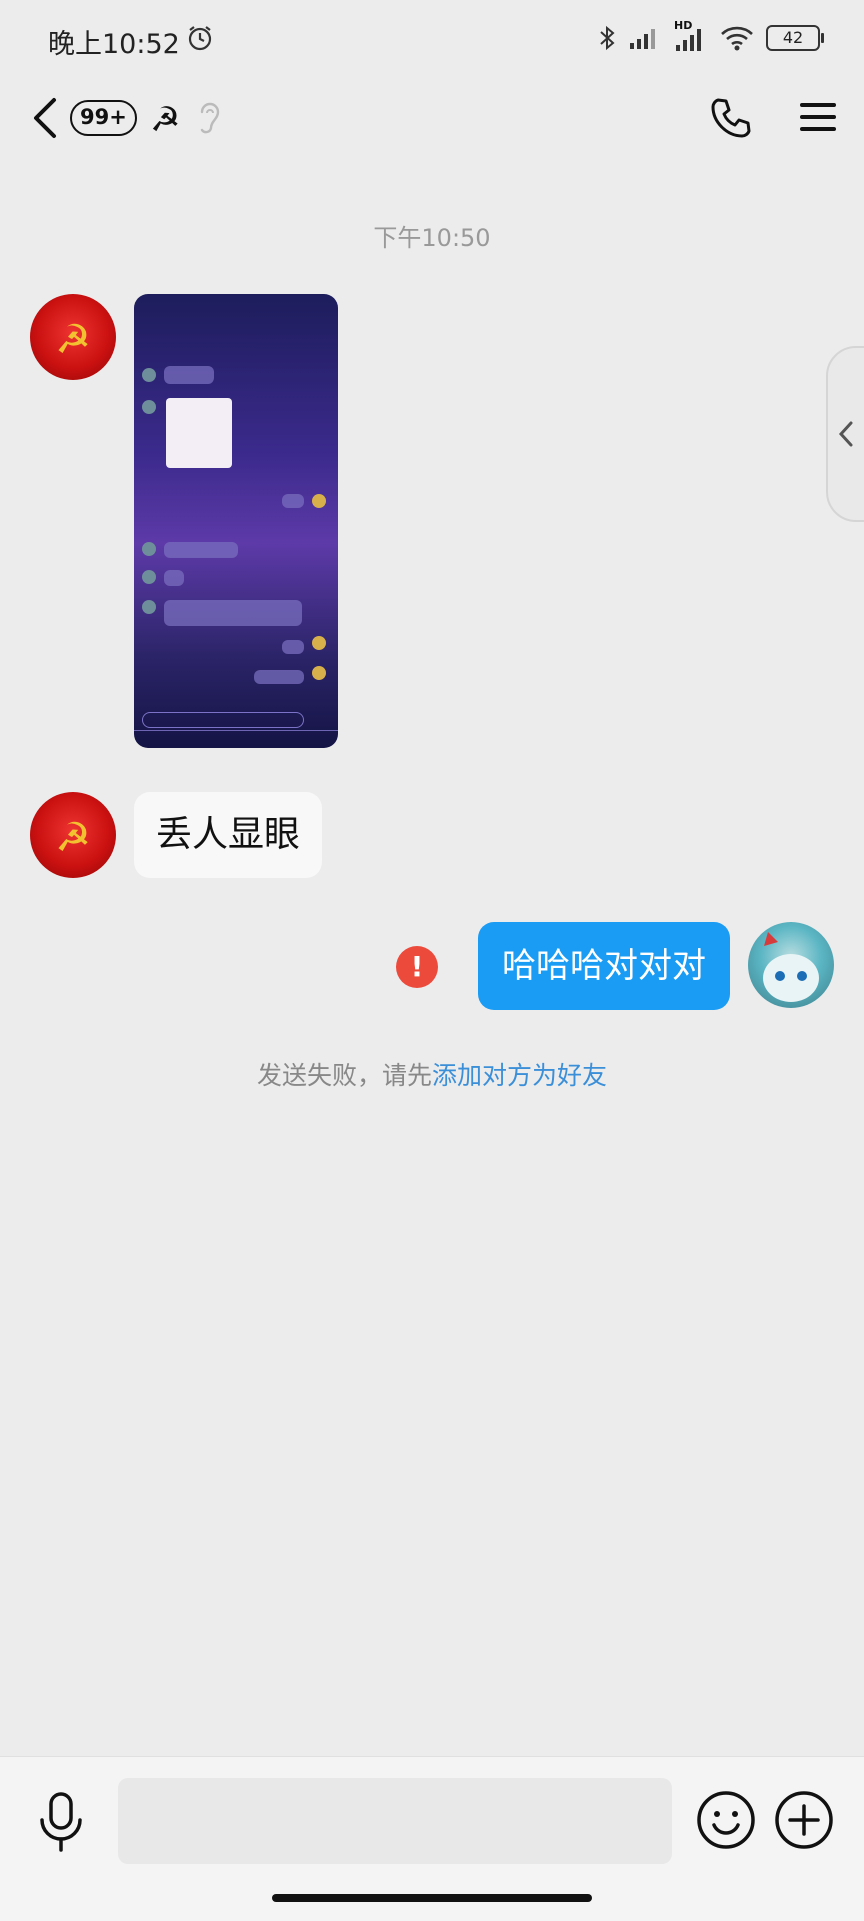 Image resolution: width=864 pixels, height=1921 pixels. Describe the element at coordinates (209, 118) in the screenshot. I see `ear-icon` at that location.